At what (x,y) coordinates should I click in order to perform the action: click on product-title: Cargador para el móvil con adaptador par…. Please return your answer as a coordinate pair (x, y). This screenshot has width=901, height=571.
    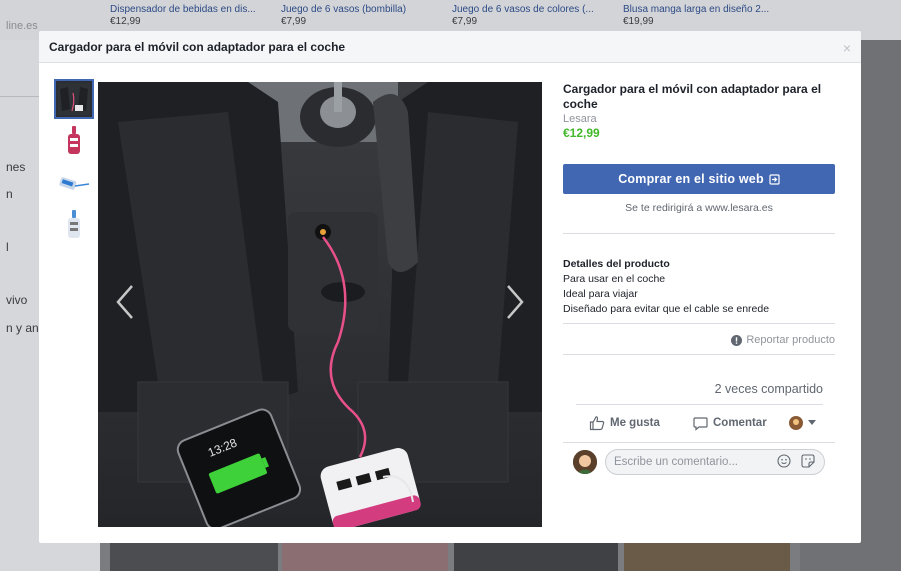
    Looking at the image, I should click on (692, 96).